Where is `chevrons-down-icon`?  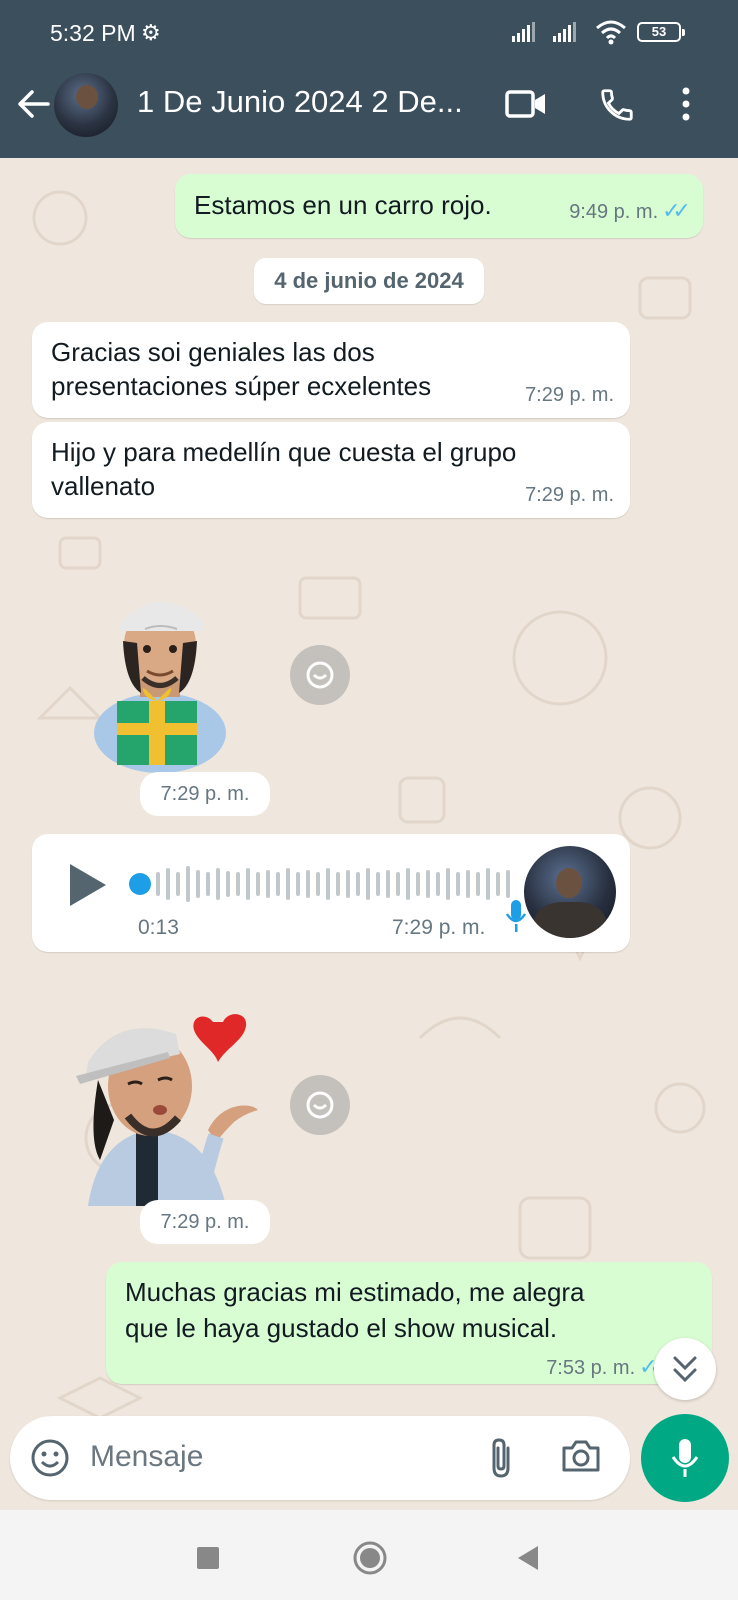 chevrons-down-icon is located at coordinates (685, 1369).